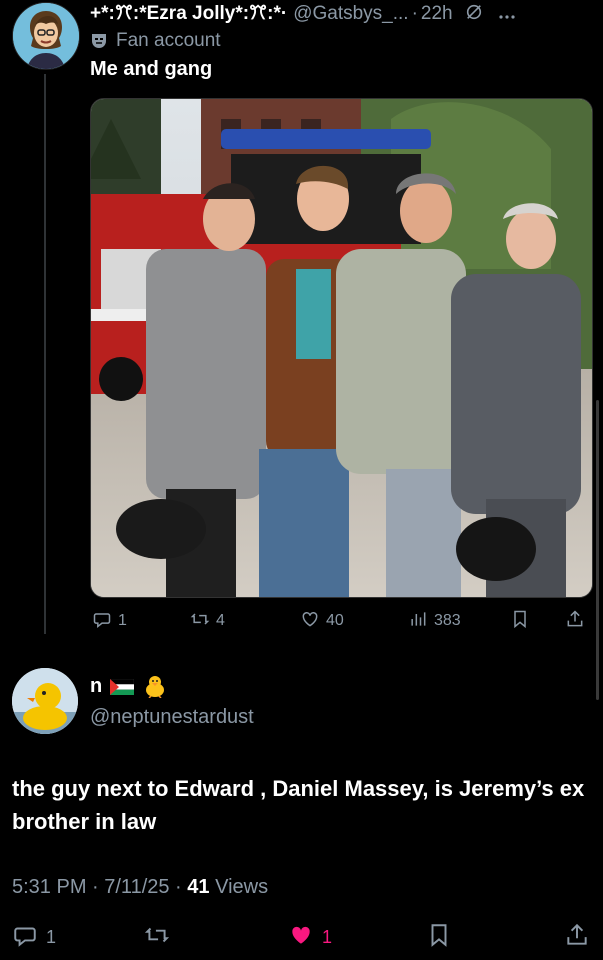 The width and height of the screenshot is (603, 960). I want to click on reply-views-count: 41, so click(198, 887).